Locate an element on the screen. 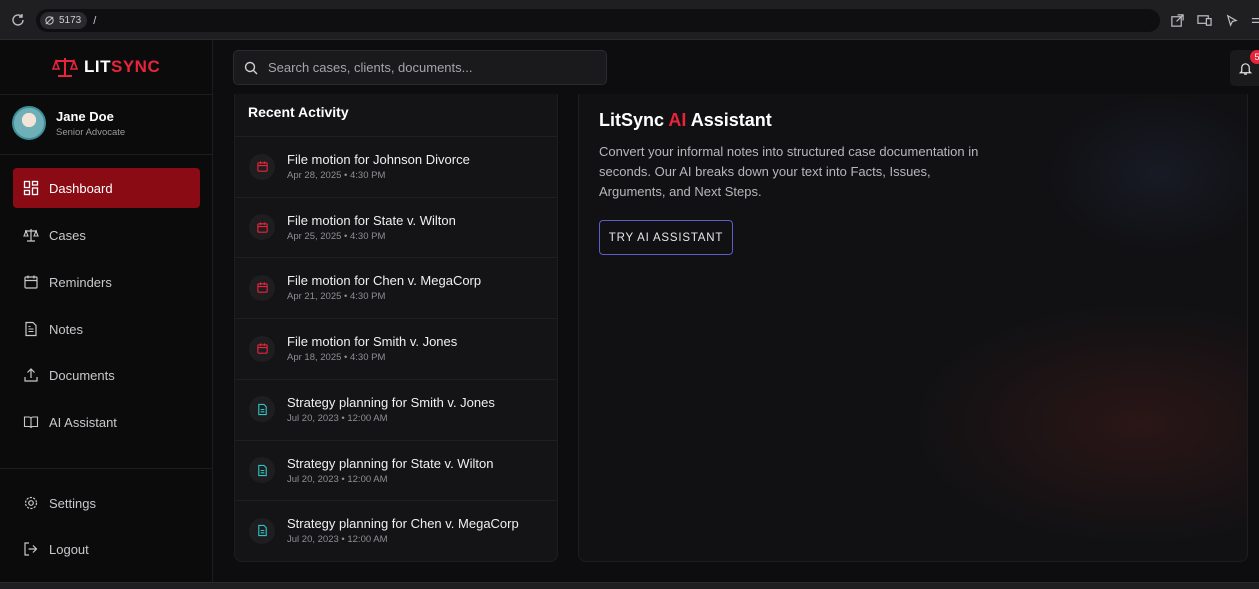  top-header: 5 is located at coordinates (736, 68).